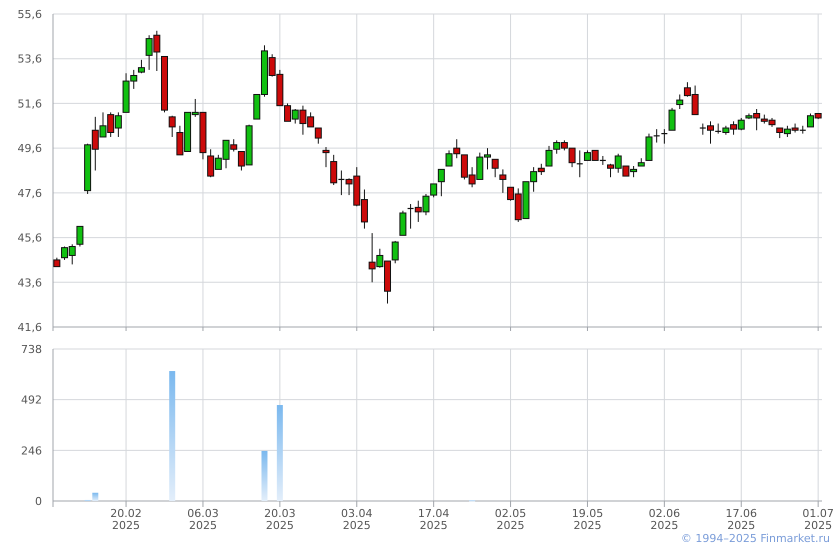  Describe the element at coordinates (755, 539) in the screenshot. I see `copyright-text: © 1994–2025 Finmarket.ru` at that location.